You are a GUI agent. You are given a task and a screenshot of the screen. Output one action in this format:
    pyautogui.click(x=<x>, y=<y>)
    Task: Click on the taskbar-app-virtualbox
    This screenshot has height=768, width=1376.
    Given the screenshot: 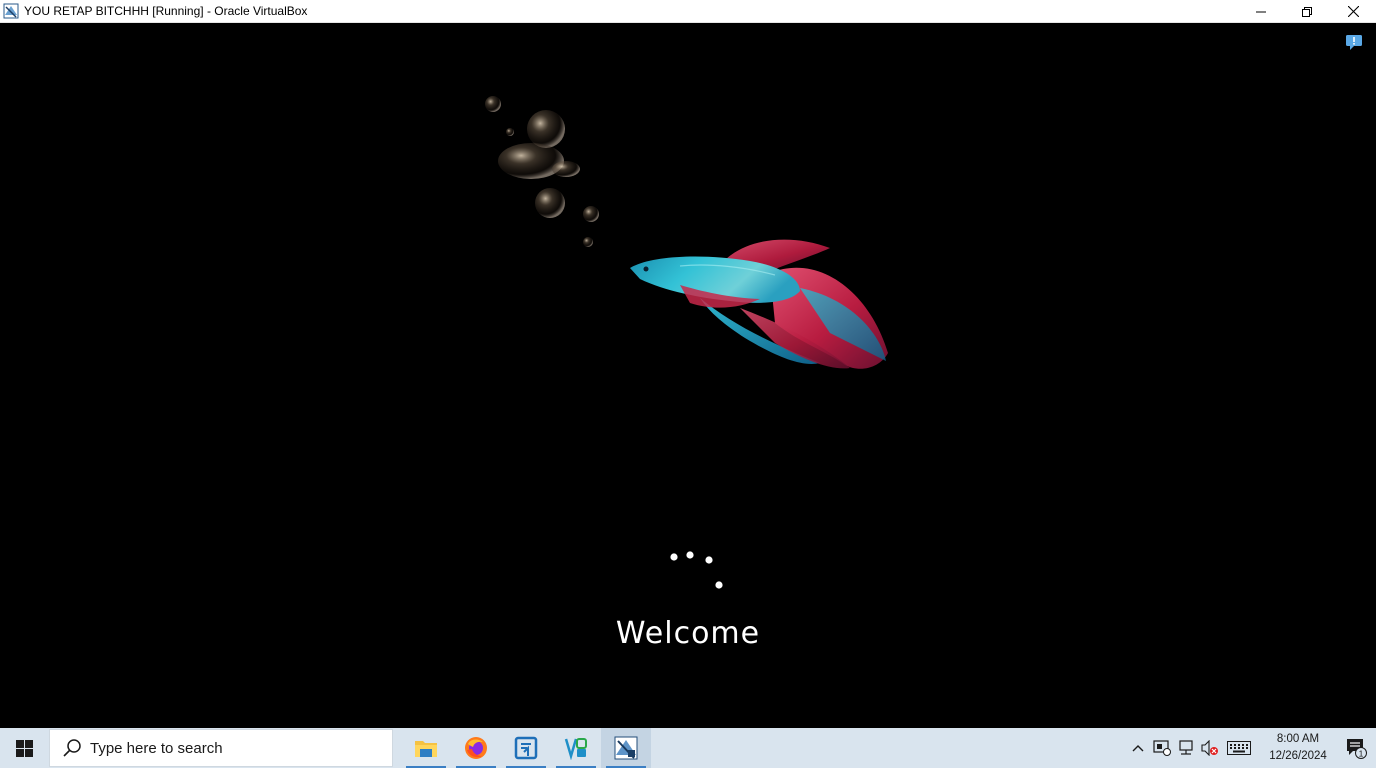 What is the action you would take?
    pyautogui.click(x=626, y=748)
    